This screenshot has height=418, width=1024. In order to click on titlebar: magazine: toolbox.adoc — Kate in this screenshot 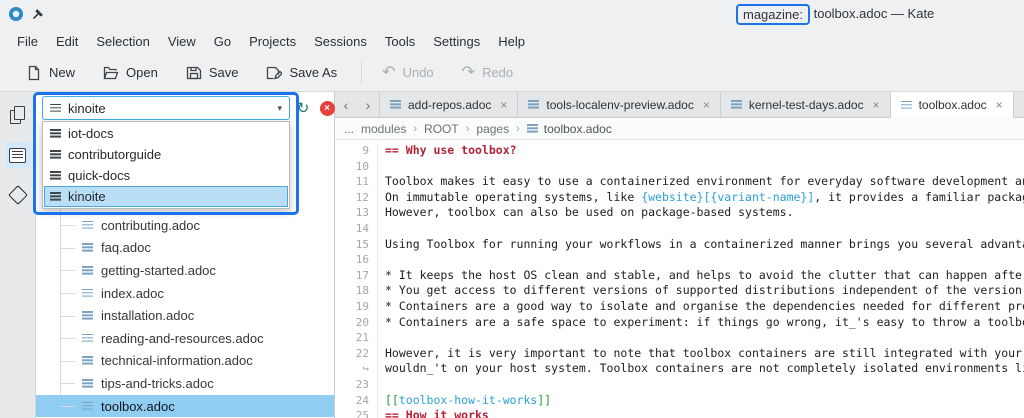, I will do `click(512, 14)`.